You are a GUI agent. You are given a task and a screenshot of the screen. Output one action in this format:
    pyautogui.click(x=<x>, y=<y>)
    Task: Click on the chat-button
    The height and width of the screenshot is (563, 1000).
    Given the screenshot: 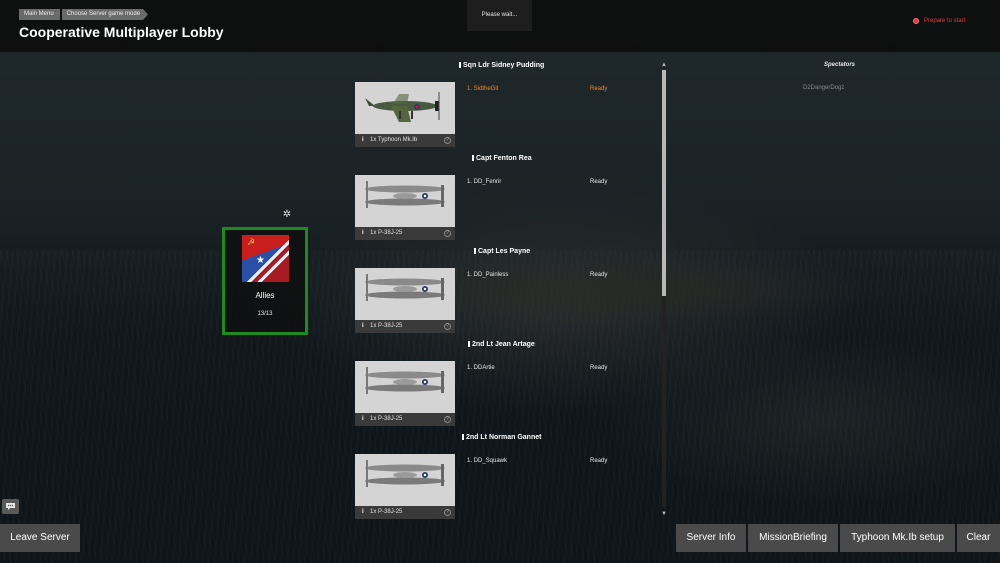 What is the action you would take?
    pyautogui.click(x=10, y=506)
    